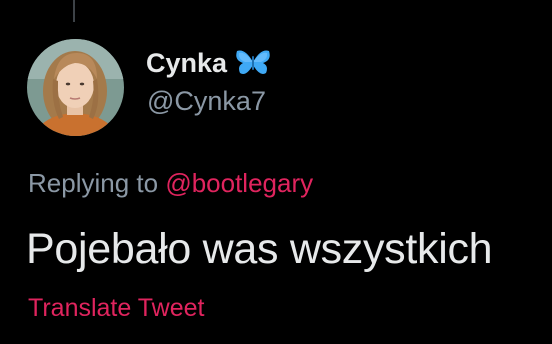 This screenshot has width=552, height=344. I want to click on replying-to-line: Replying to @bootlegary, so click(170, 183).